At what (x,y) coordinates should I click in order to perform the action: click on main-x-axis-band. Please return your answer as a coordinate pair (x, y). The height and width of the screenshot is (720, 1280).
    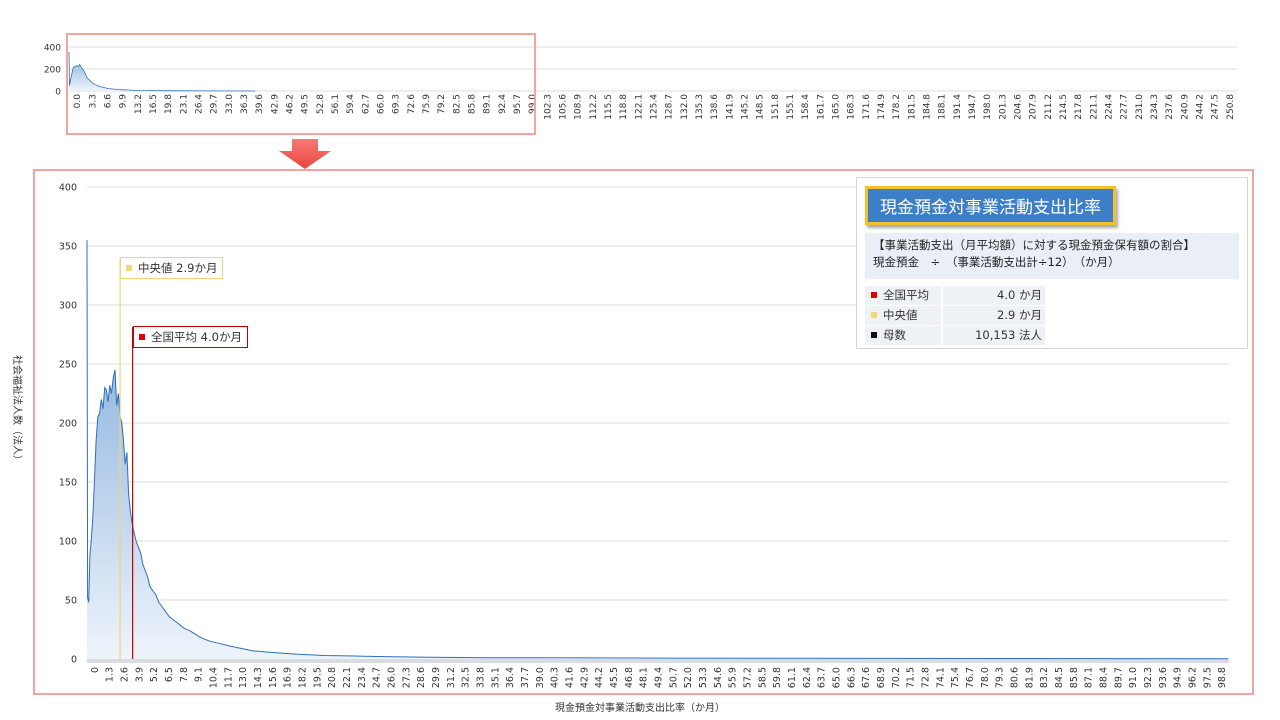
    Looking at the image, I should click on (658, 661).